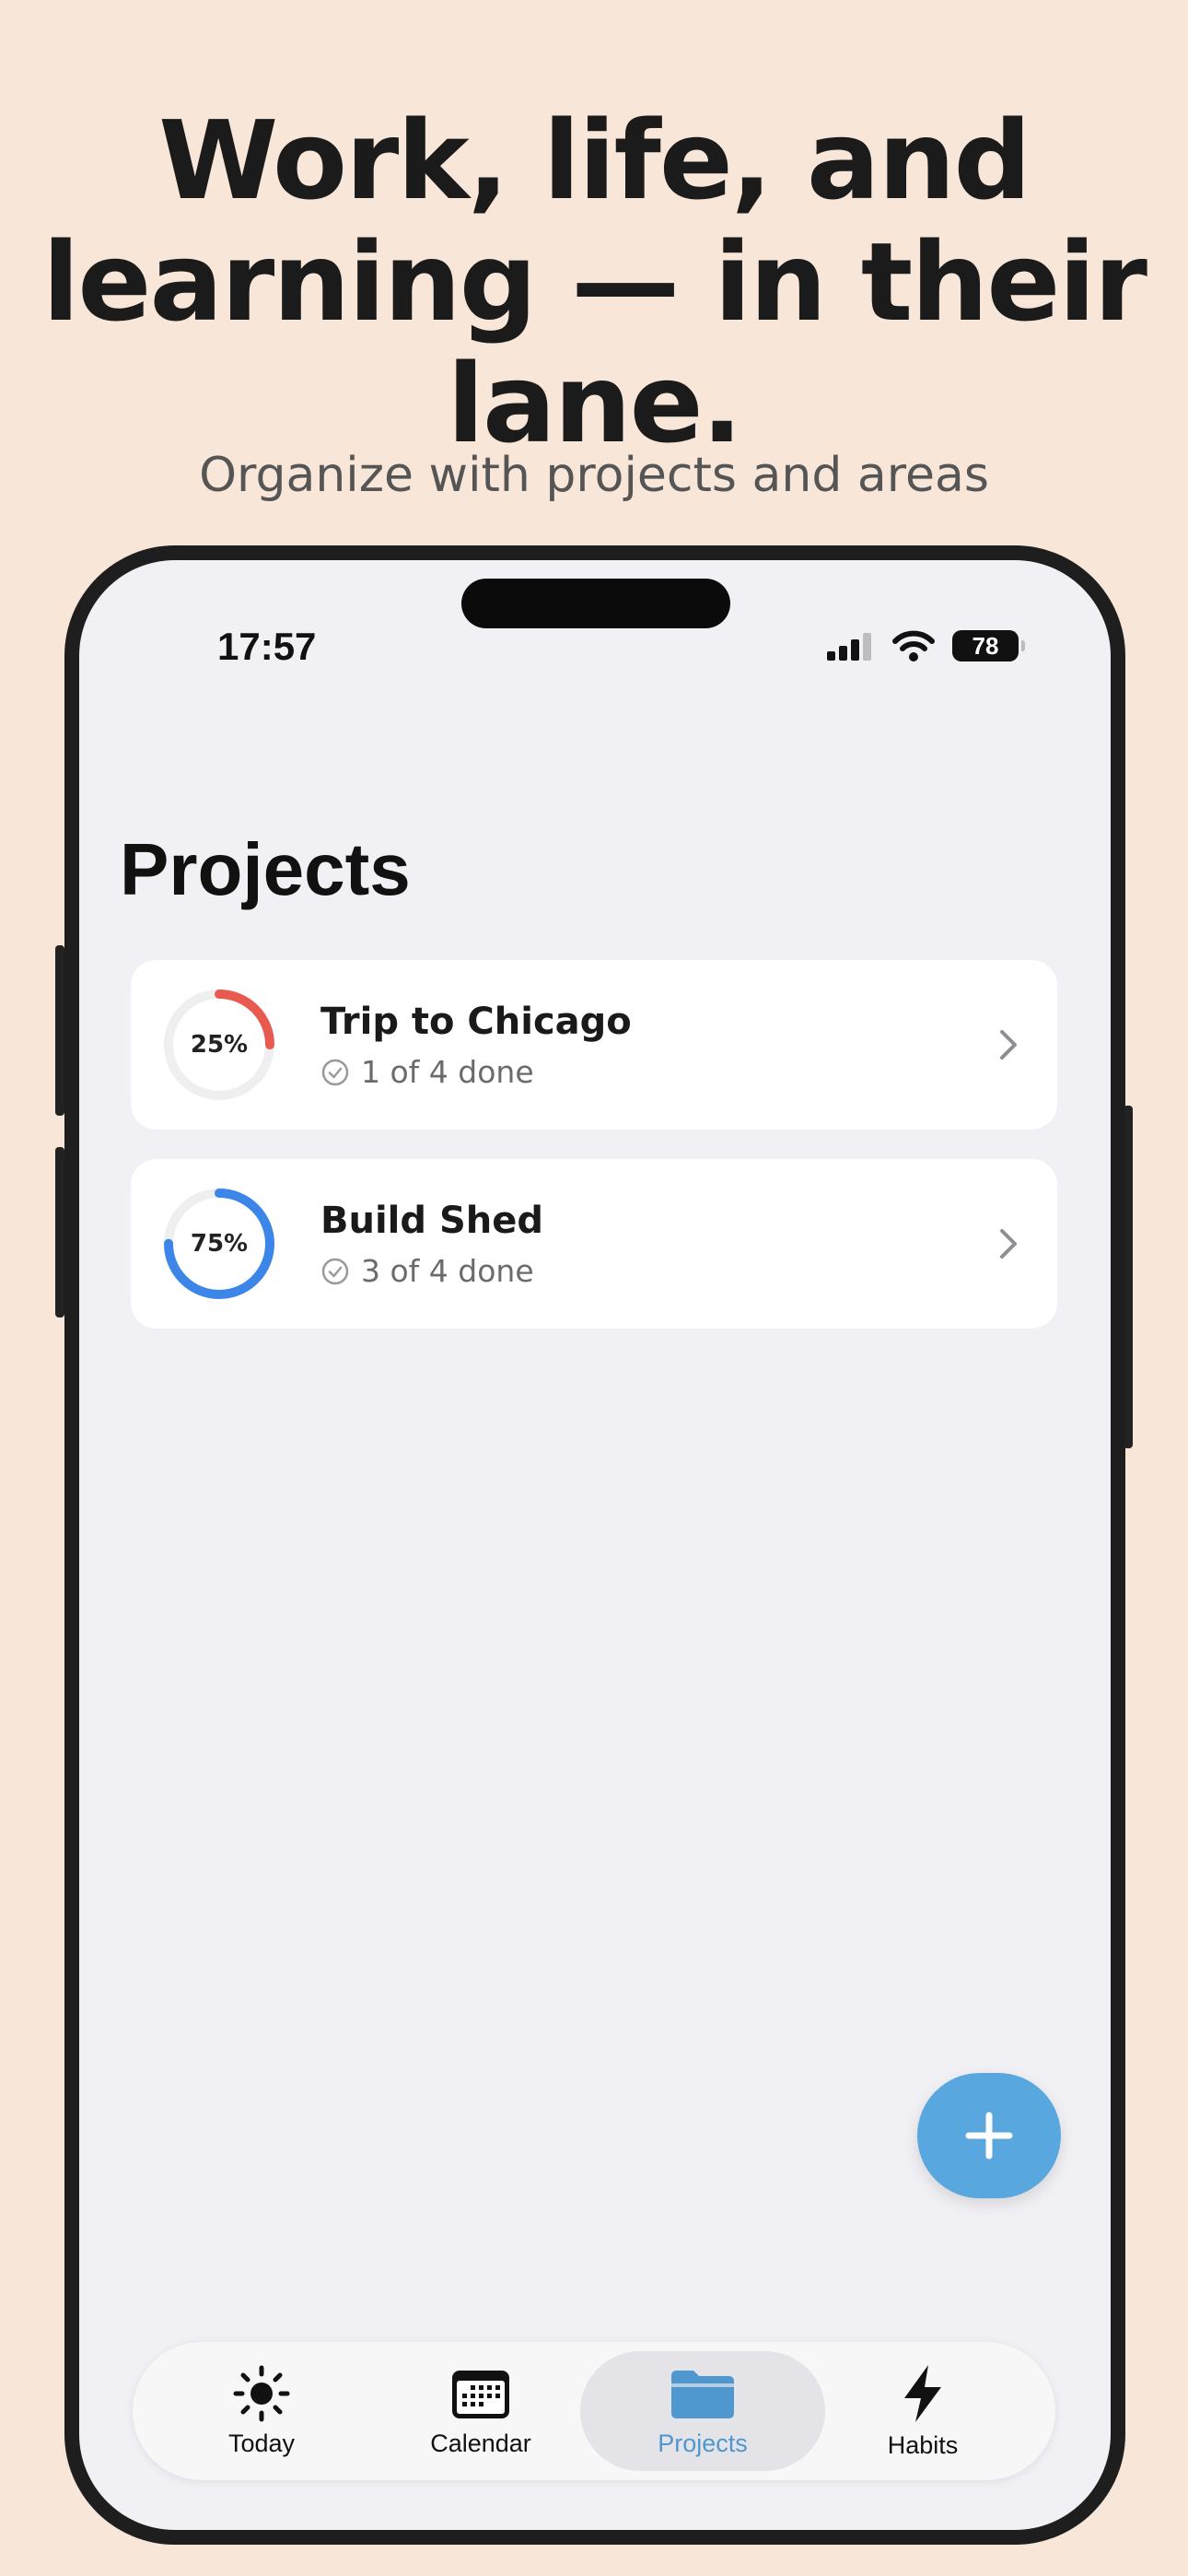 The height and width of the screenshot is (2576, 1188). I want to click on sun-icon, so click(261, 2393).